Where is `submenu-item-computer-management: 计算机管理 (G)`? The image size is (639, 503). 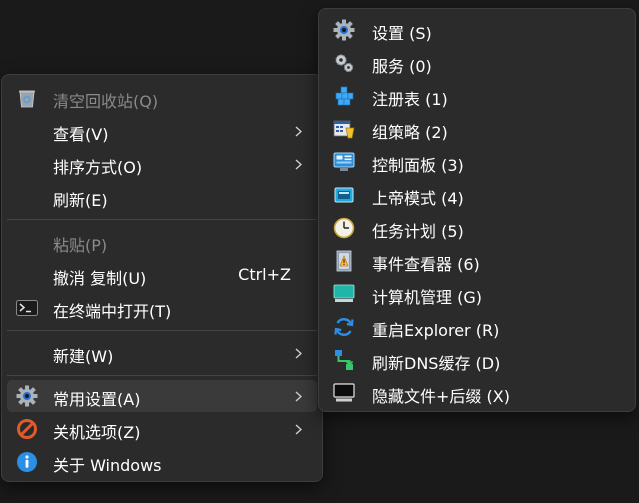 submenu-item-computer-management: 计算机管理 (G) is located at coordinates (477, 294).